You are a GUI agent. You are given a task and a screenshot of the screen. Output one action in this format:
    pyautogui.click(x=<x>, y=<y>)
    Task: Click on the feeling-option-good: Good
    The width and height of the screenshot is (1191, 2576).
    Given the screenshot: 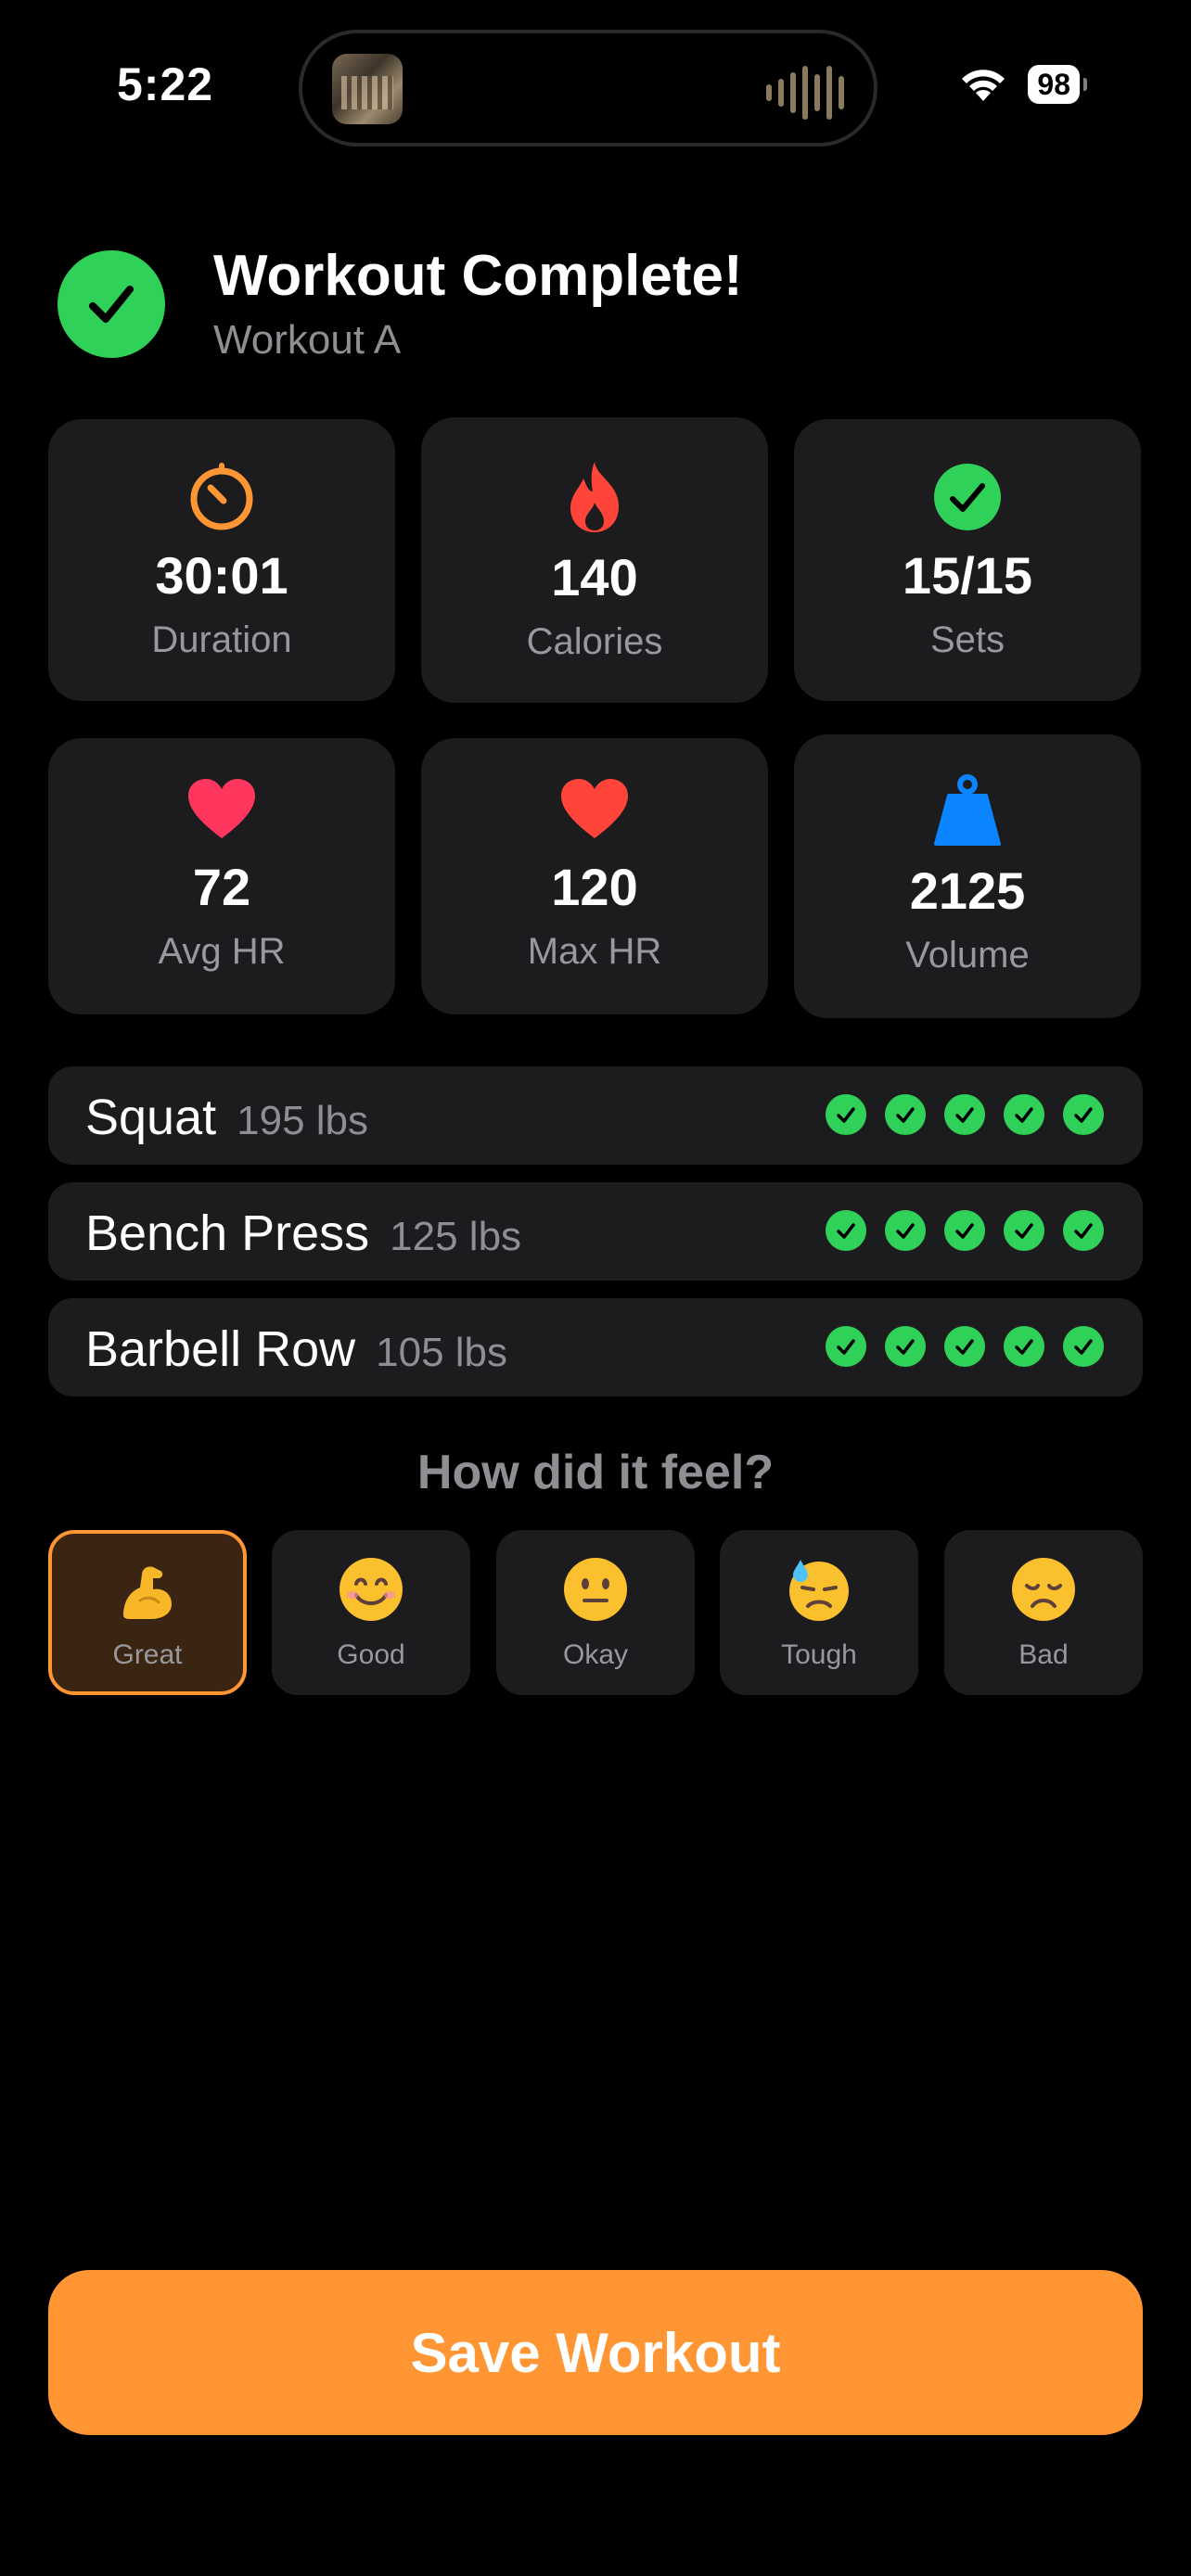 What is the action you would take?
    pyautogui.click(x=371, y=1612)
    